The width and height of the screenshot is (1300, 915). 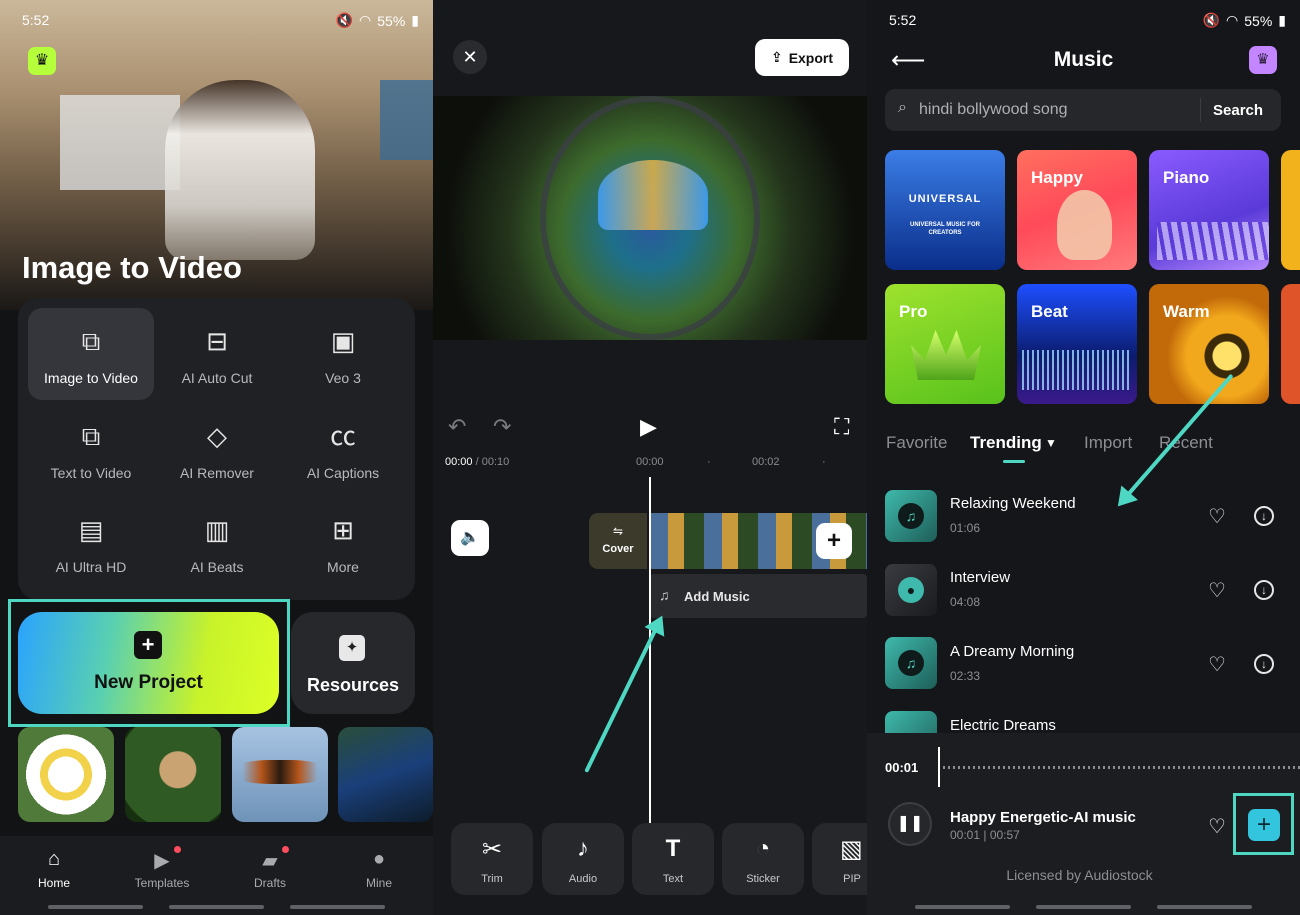 What do you see at coordinates (916, 443) in the screenshot?
I see `tab-favorite: Favorite` at bounding box center [916, 443].